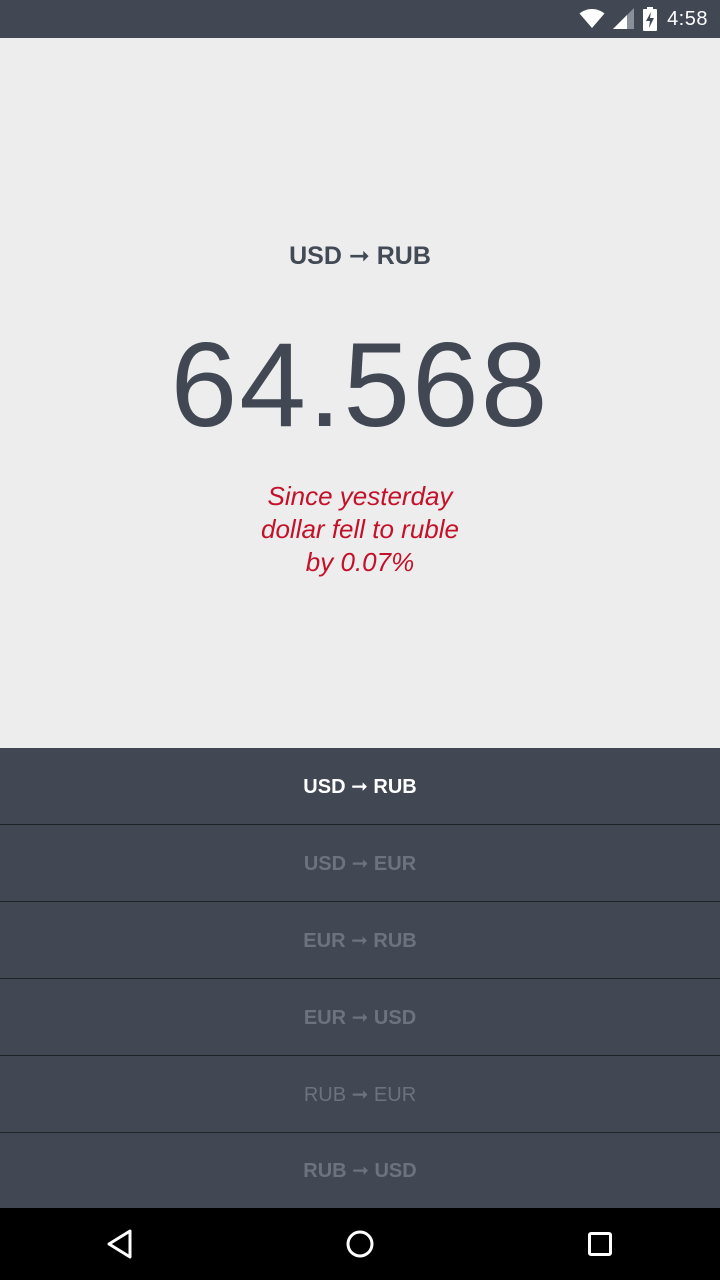  What do you see at coordinates (360, 496) in the screenshot?
I see `change-line: Since yesterday` at bounding box center [360, 496].